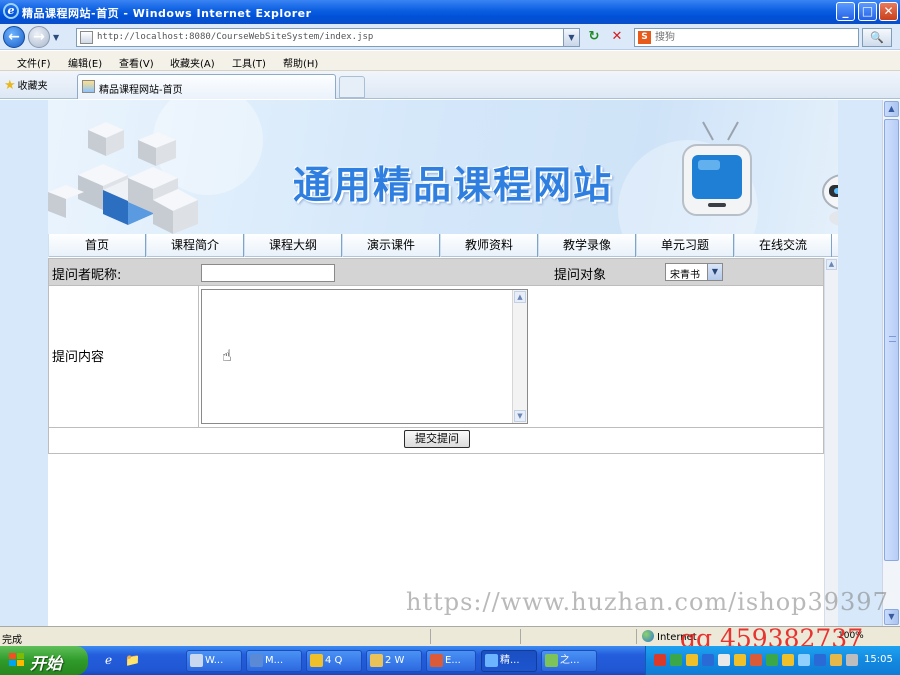  What do you see at coordinates (587, 245) in the screenshot?
I see `nav-videos: 教学录像` at bounding box center [587, 245].